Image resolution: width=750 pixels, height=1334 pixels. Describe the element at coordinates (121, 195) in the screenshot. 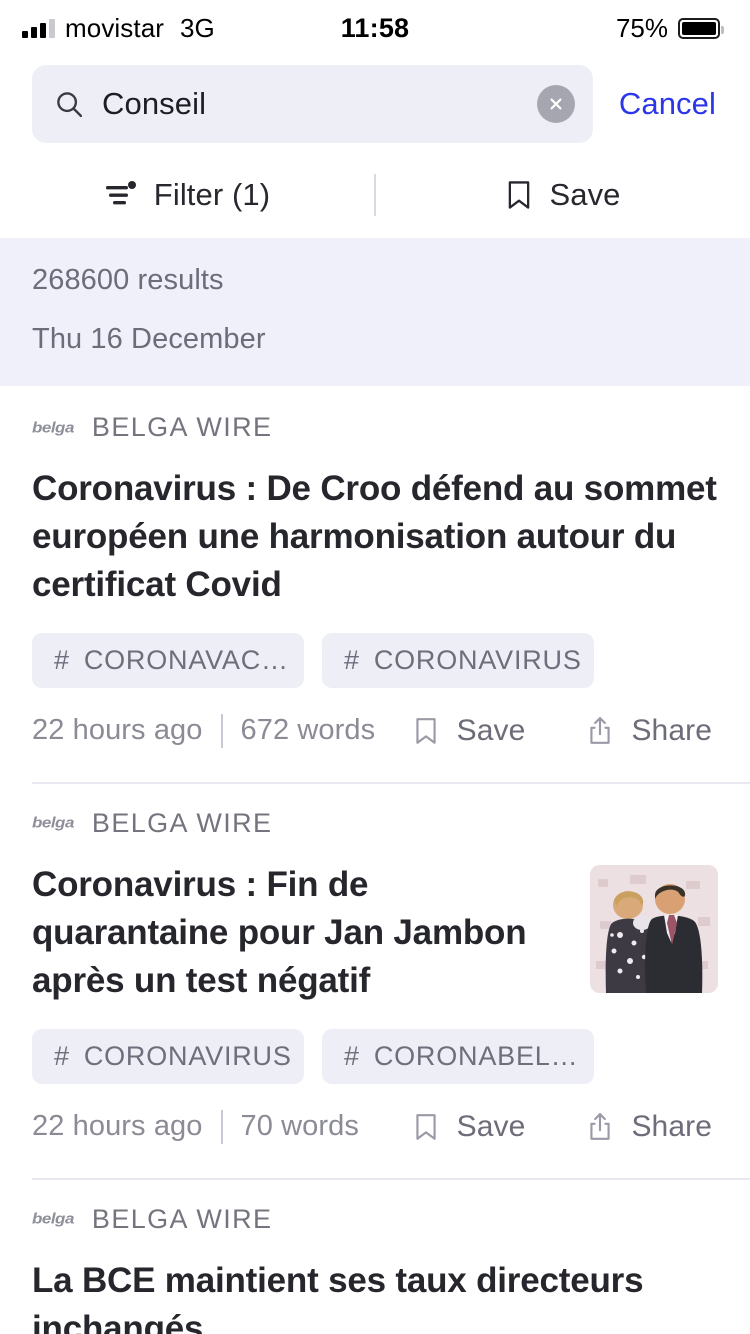

I see `filter-icon` at that location.